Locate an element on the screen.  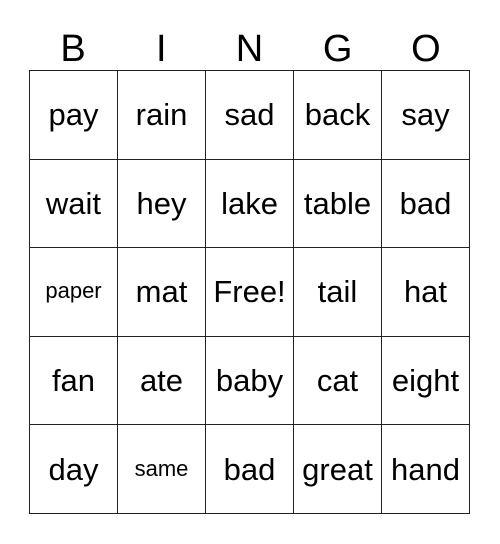
bingo-cell: eight is located at coordinates (425, 380).